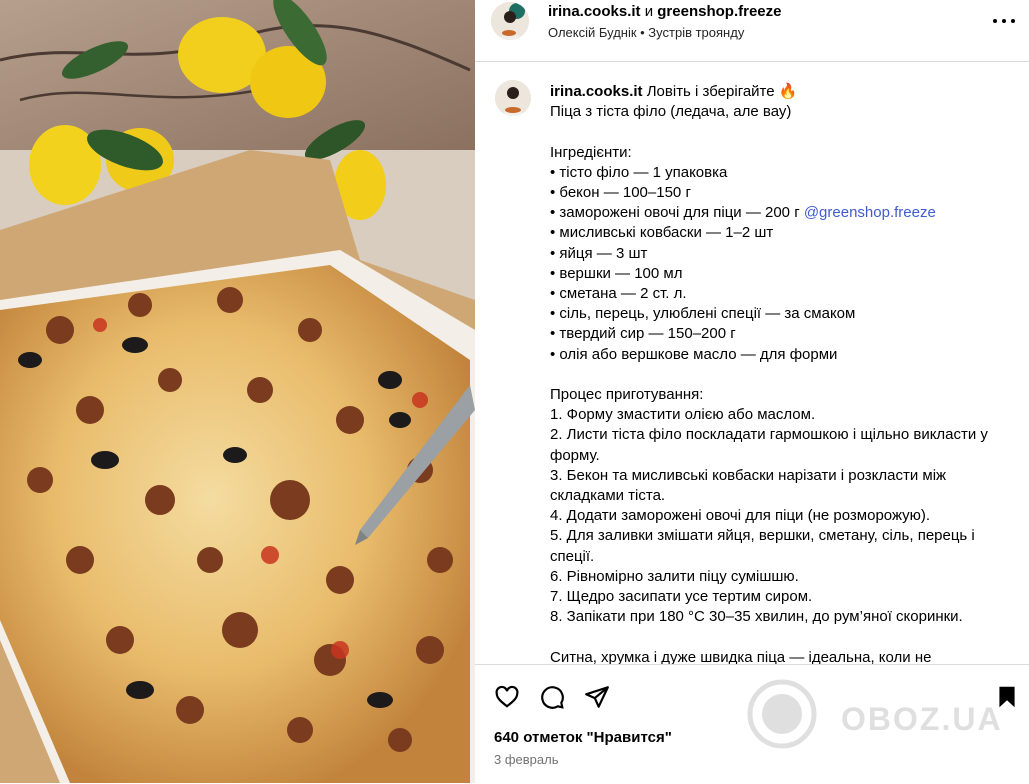 The width and height of the screenshot is (1029, 784). Describe the element at coordinates (674, 576) in the screenshot. I see `process-step: 6. Рівномірно залити піцу сумішшю.` at that location.